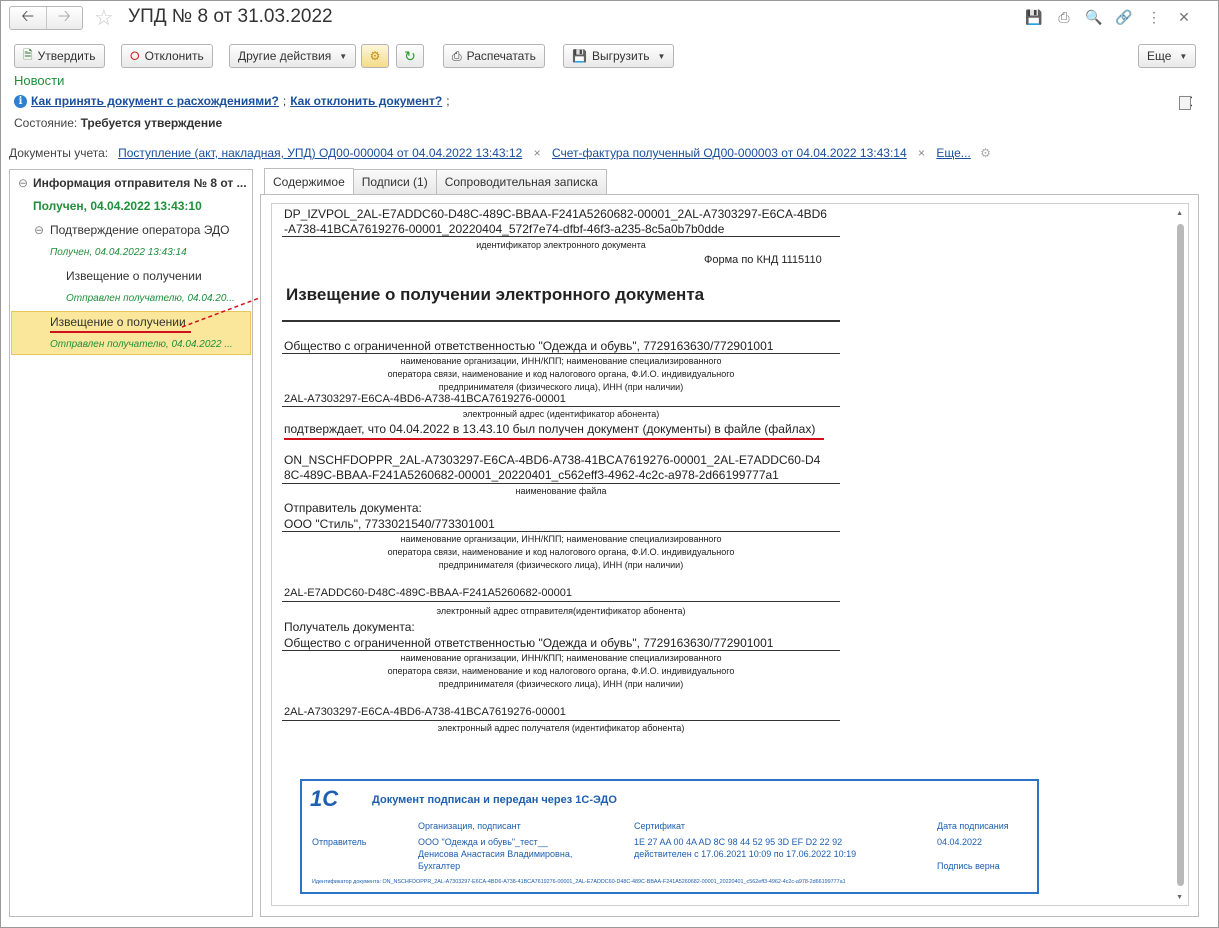  Describe the element at coordinates (973, 826) in the screenshot. I see `stamp-col-date: Дата подписания` at that location.